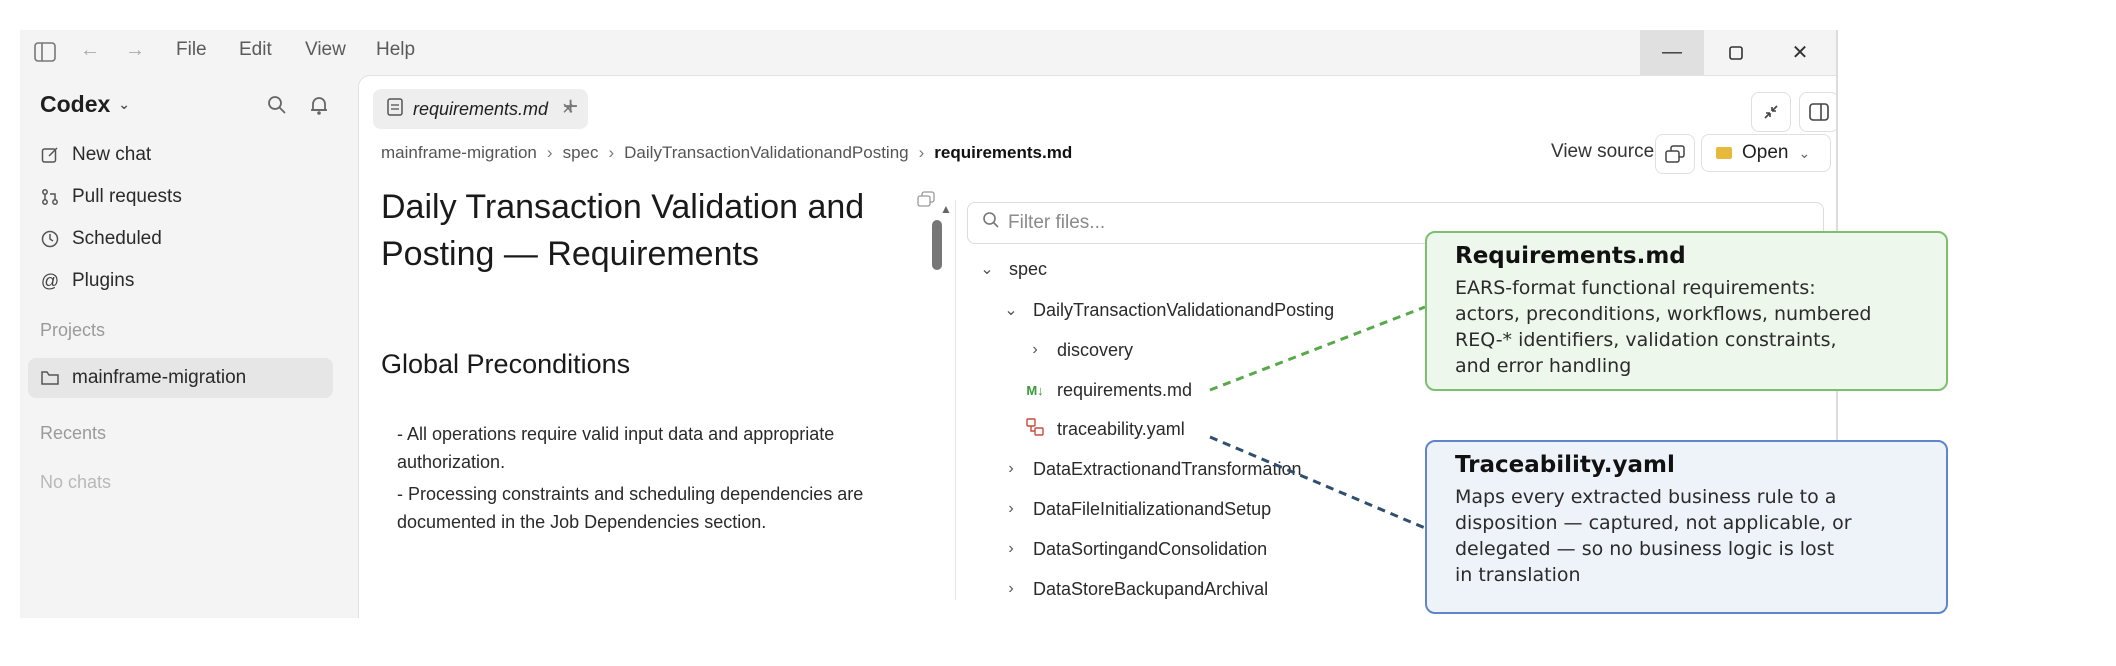 Image resolution: width=2116 pixels, height=666 pixels. I want to click on callout-title: Requirements.md, so click(1570, 256).